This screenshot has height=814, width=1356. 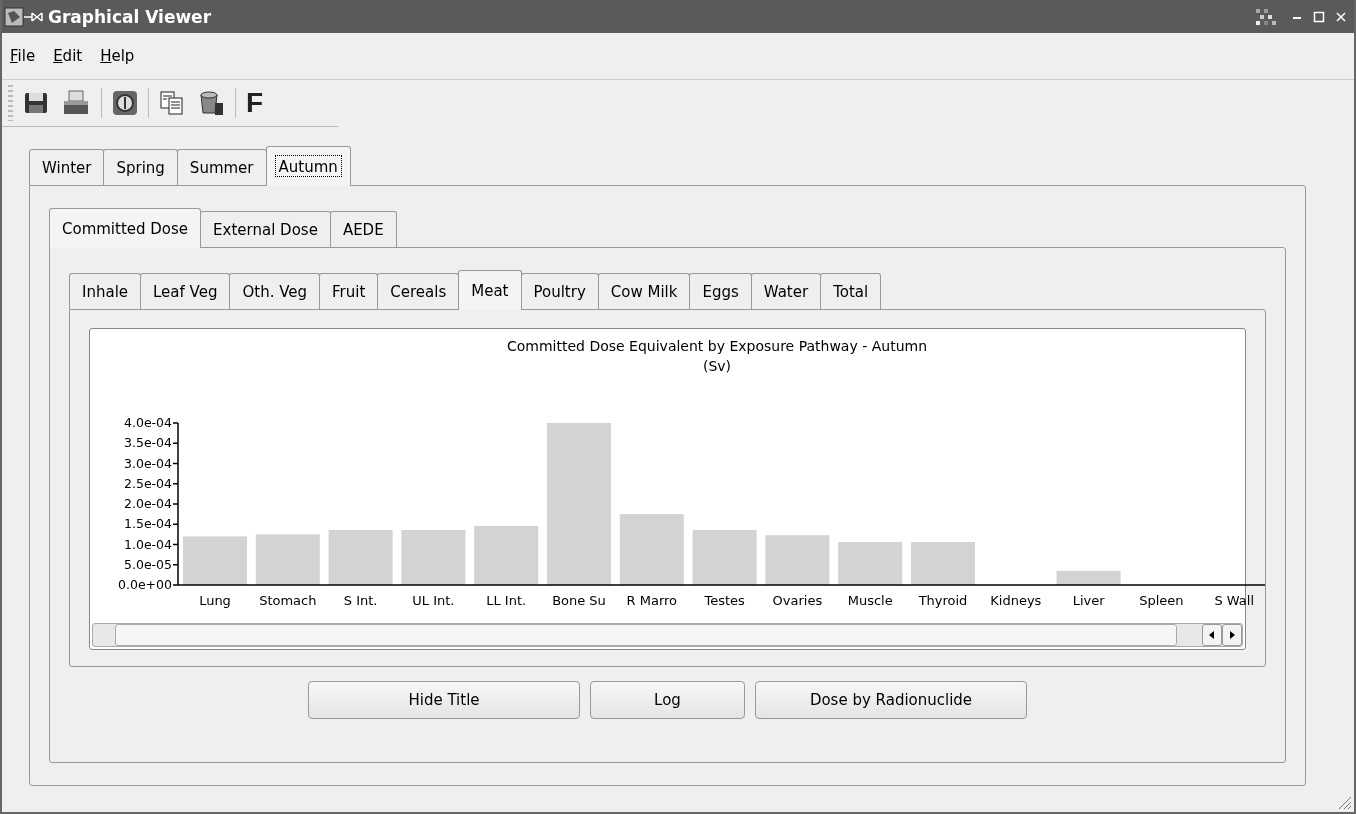 I want to click on dose-tab: AEDE, so click(x=363, y=229).